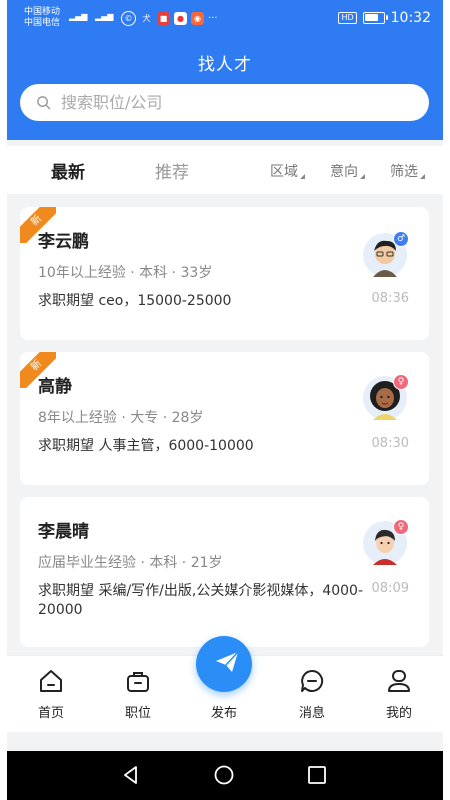 The height and width of the screenshot is (800, 450). Describe the element at coordinates (201, 600) in the screenshot. I see `candidate-expectation: 求职期望 采编/写作/出版,公关媒介影视媒体，4000-20000` at that location.